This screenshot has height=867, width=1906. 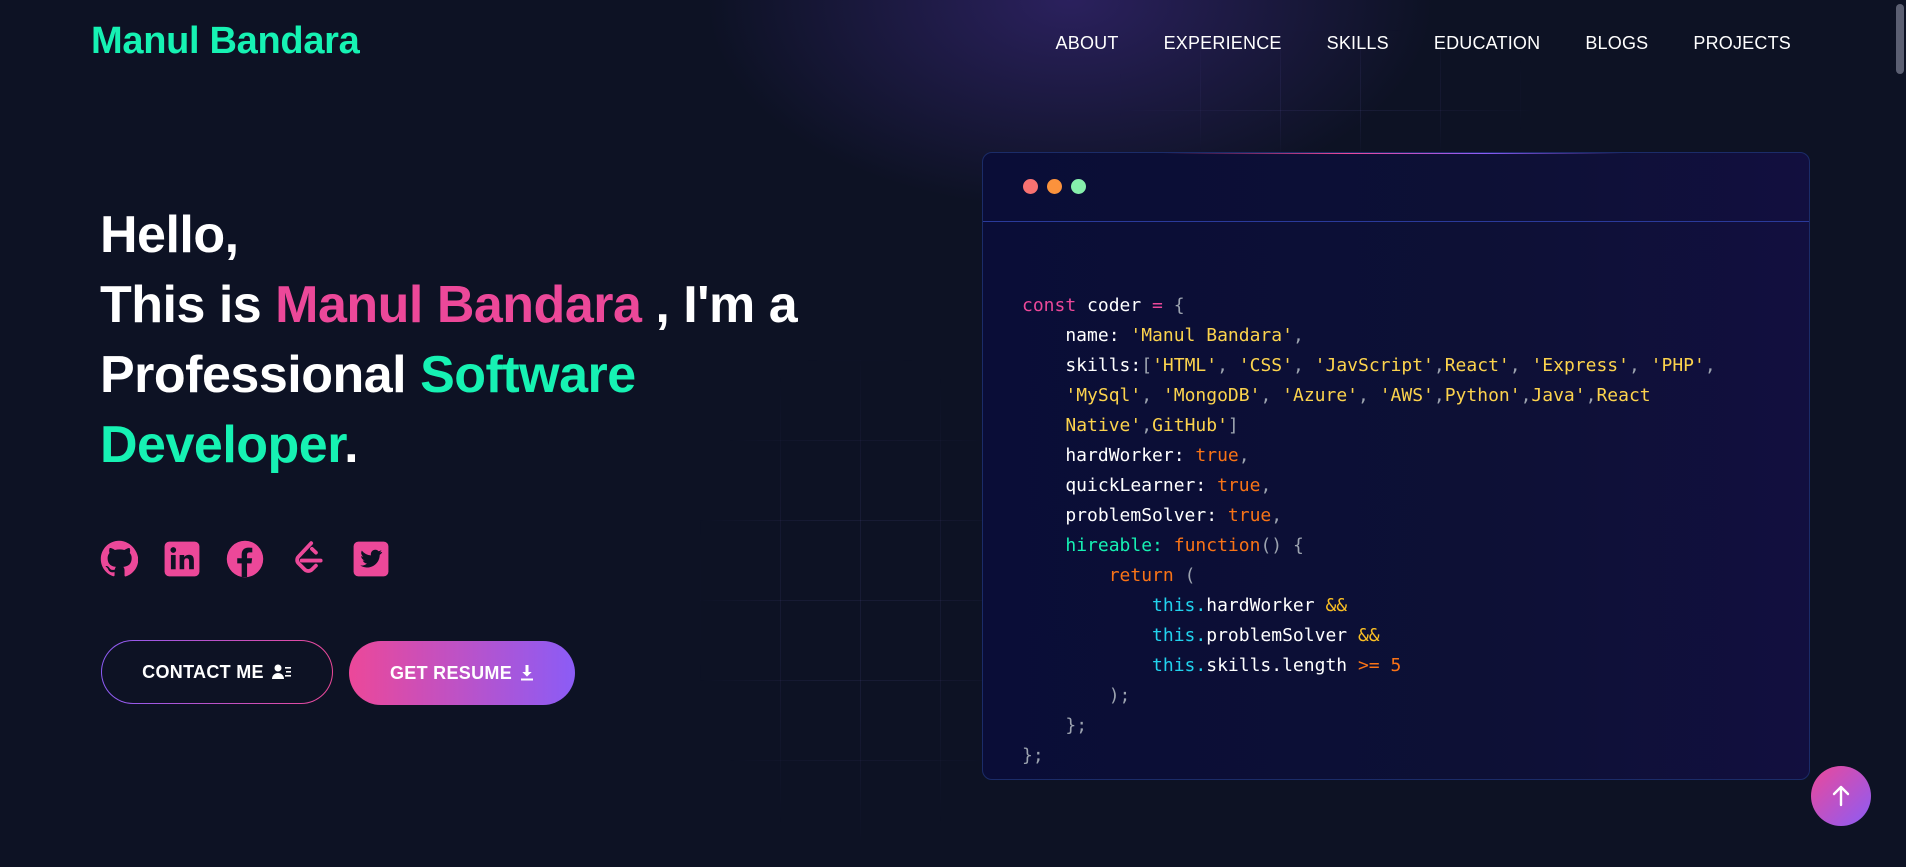 What do you see at coordinates (1396, 187) in the screenshot?
I see `code-window-titlebar` at bounding box center [1396, 187].